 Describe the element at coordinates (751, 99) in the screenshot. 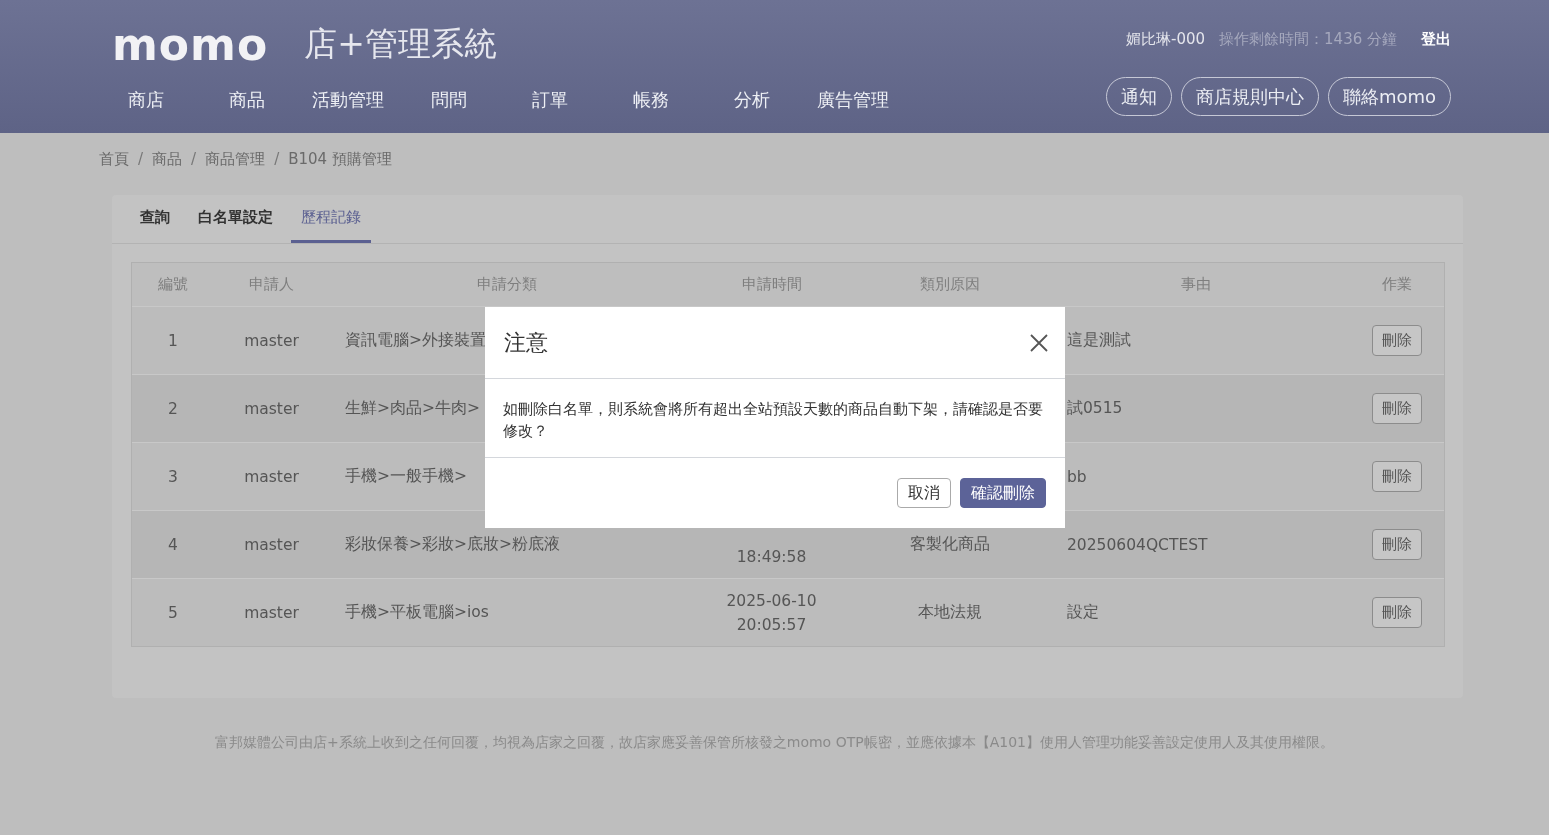

I see `nav-item: 分析` at that location.